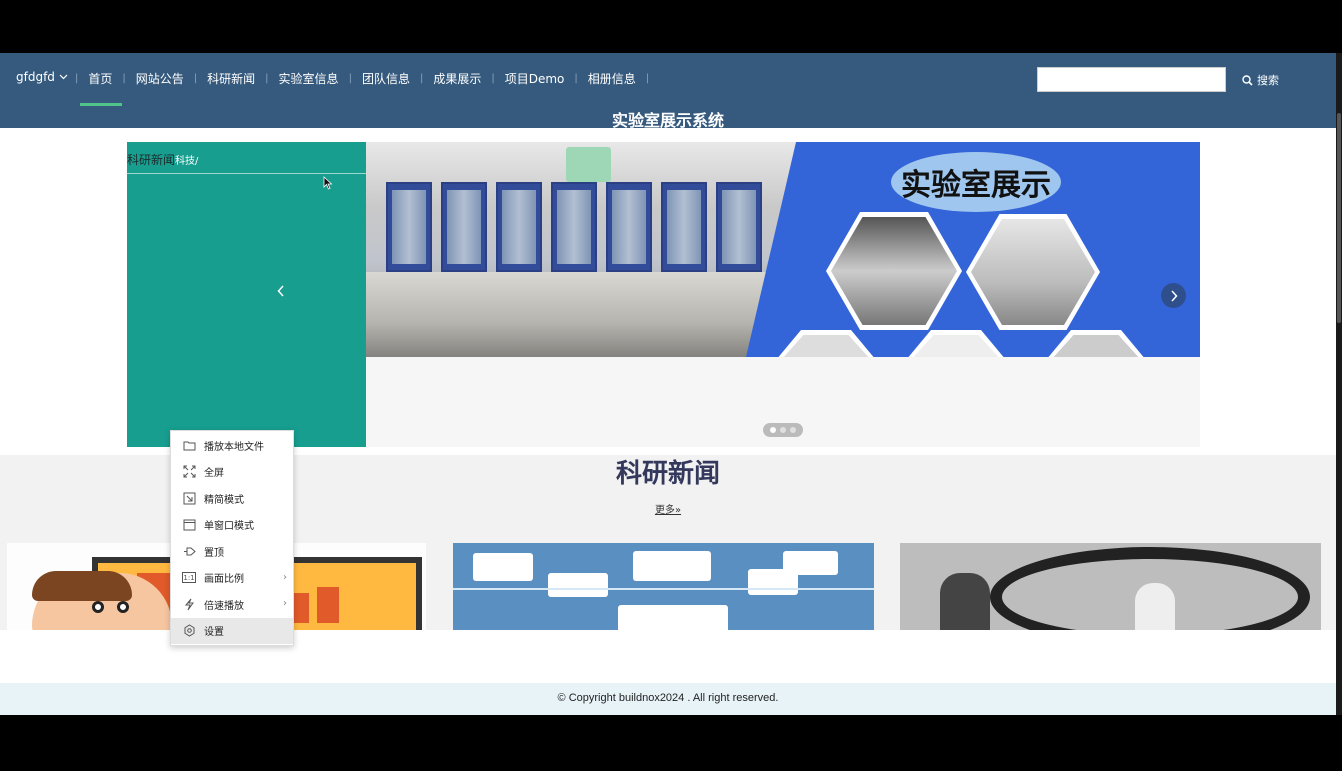 Image resolution: width=1342 pixels, height=771 pixels. I want to click on nav-item-research-news: 科研新闻, so click(231, 78).